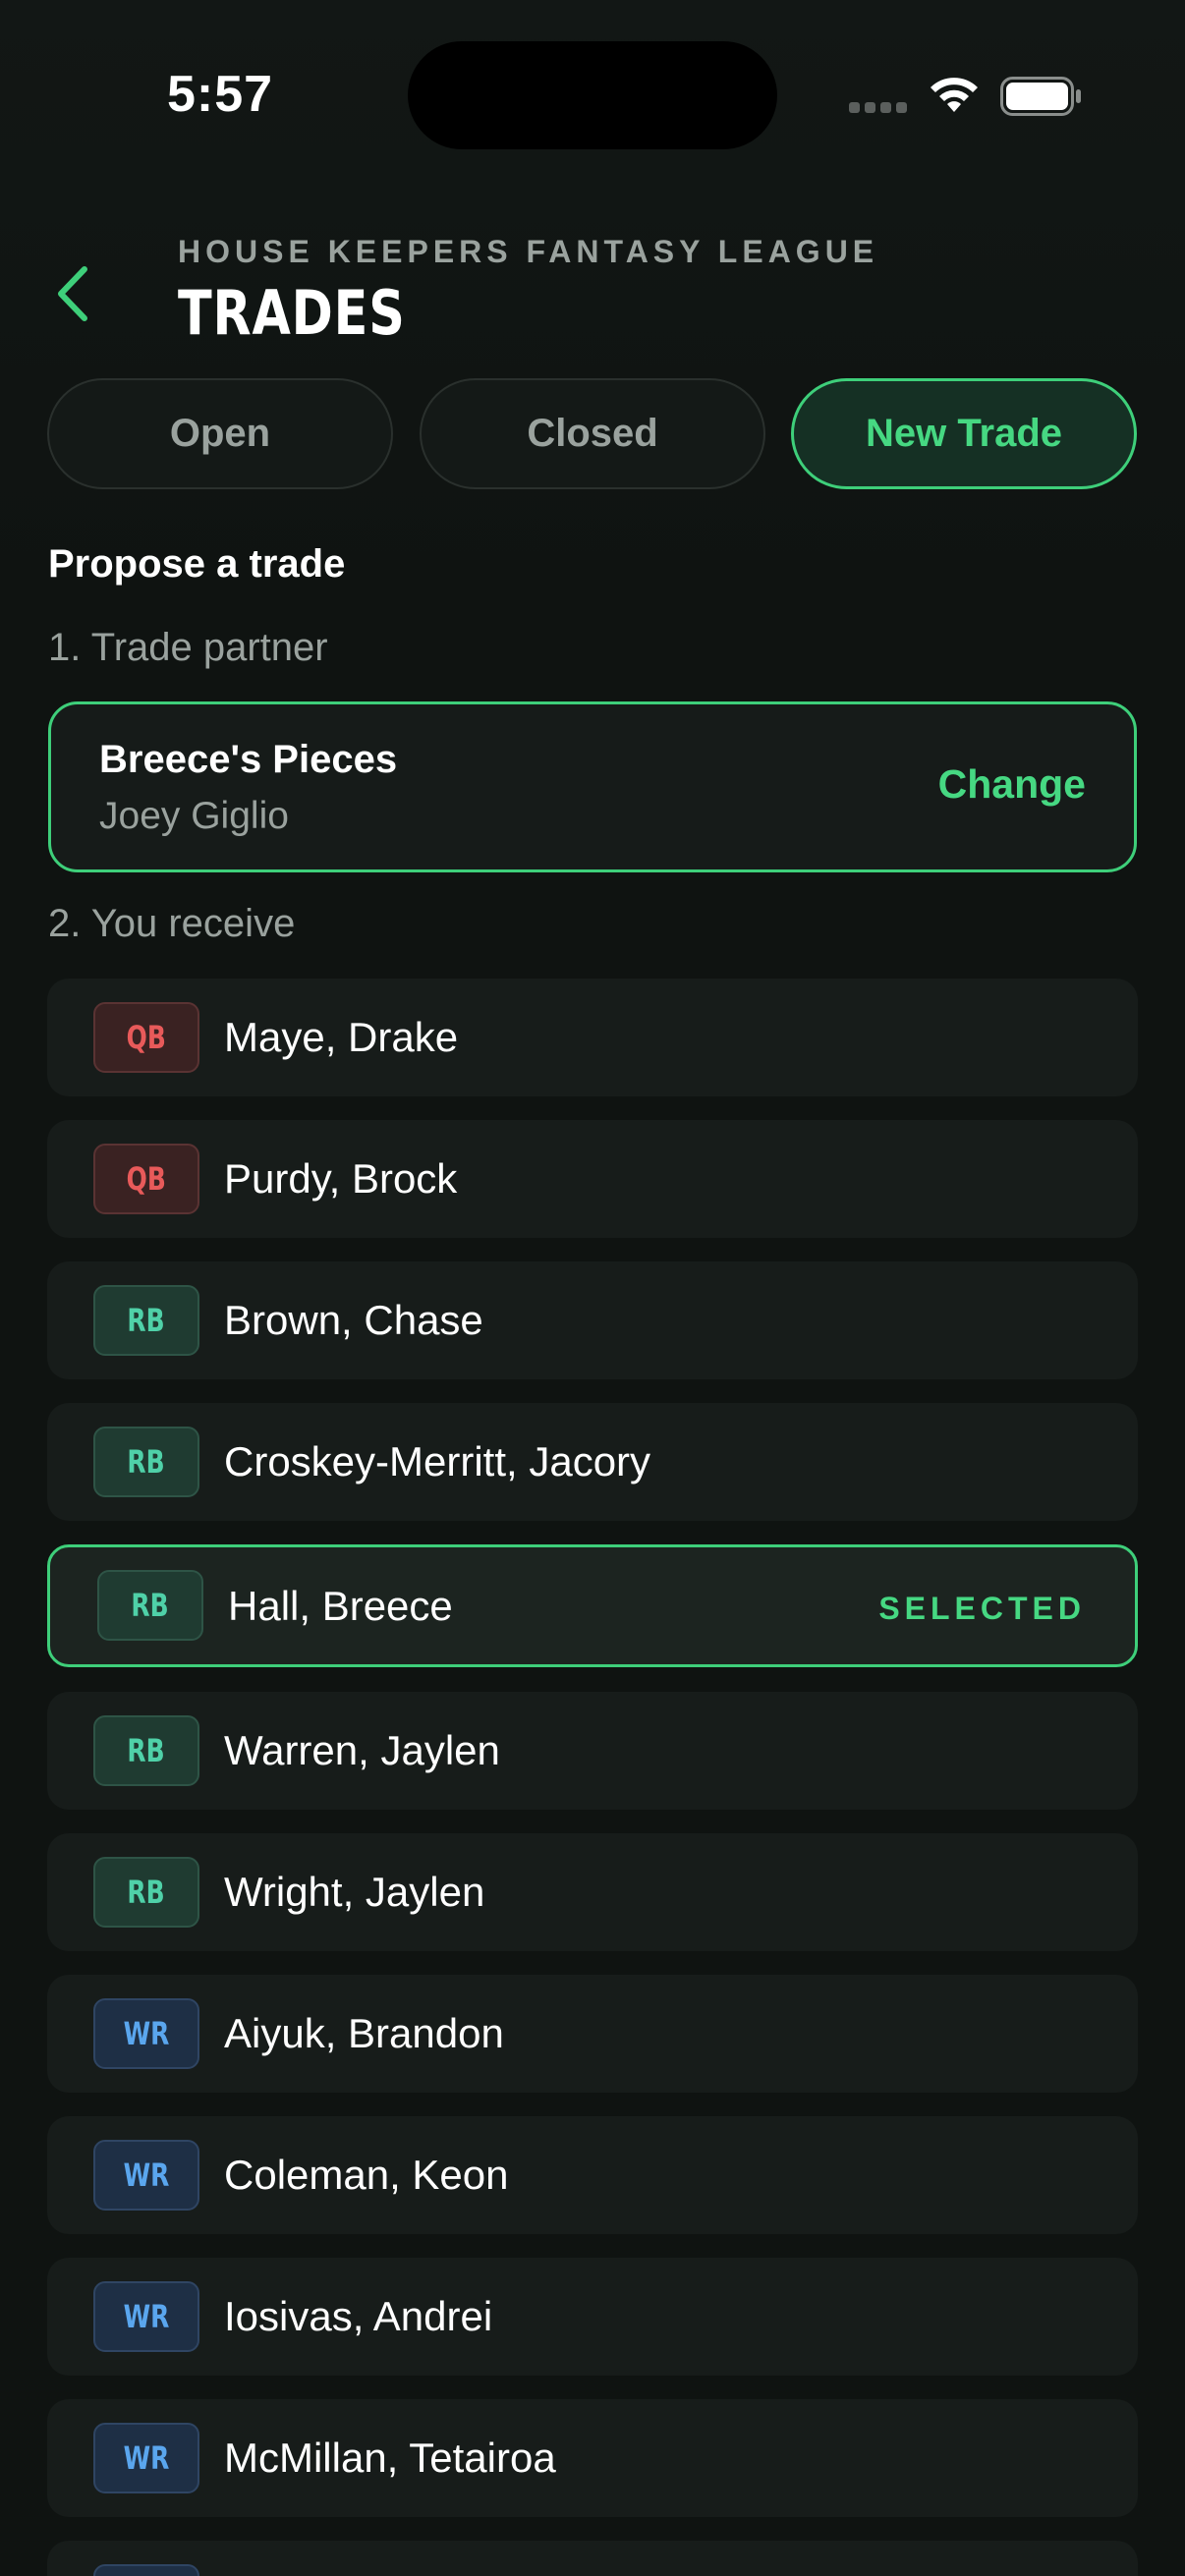 Image resolution: width=1185 pixels, height=2576 pixels. I want to click on player-name: Iosivas, Andrei, so click(358, 2316).